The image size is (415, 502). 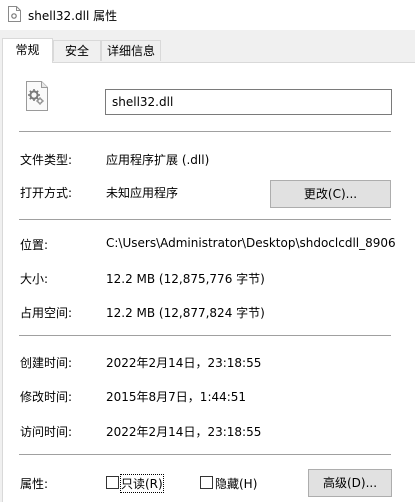 I want to click on title-bar: shell32.dll 属性, so click(x=207, y=15).